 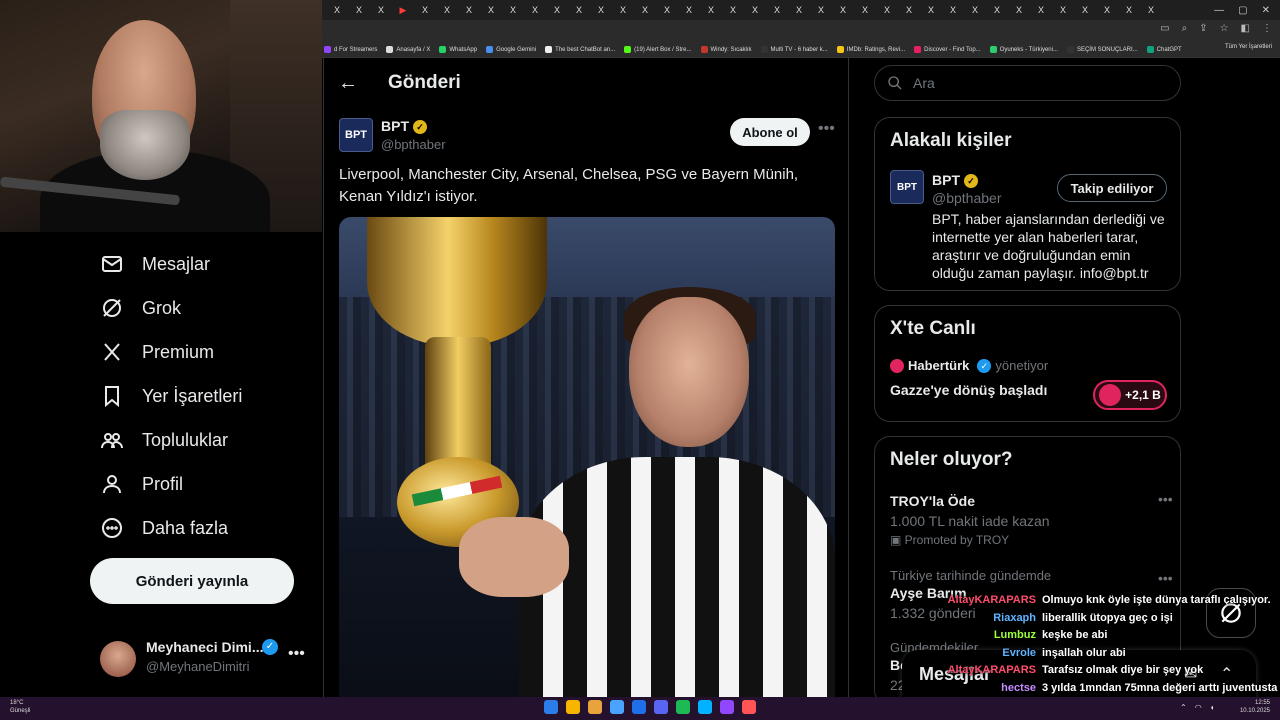 What do you see at coordinates (408, 49) in the screenshot?
I see `bookmark-item: Anasayfa / X` at bounding box center [408, 49].